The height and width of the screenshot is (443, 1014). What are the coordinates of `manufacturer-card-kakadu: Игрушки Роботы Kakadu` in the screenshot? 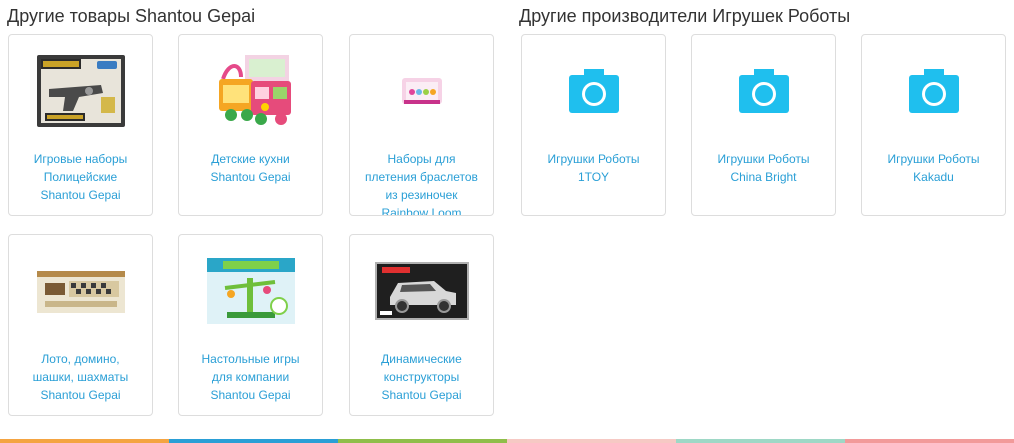 It's located at (933, 125).